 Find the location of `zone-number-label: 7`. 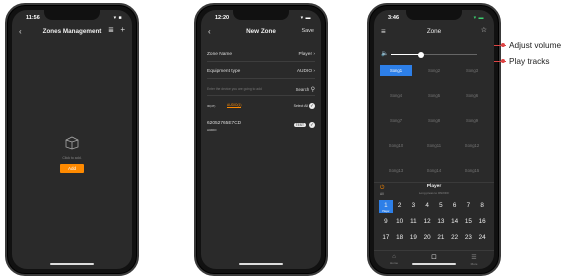

zone-number-label: 7 is located at coordinates (468, 205).